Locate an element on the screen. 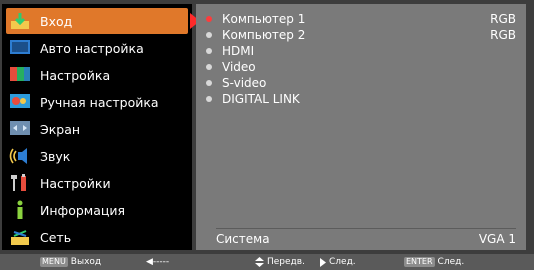  source-name: Video is located at coordinates (239, 67).